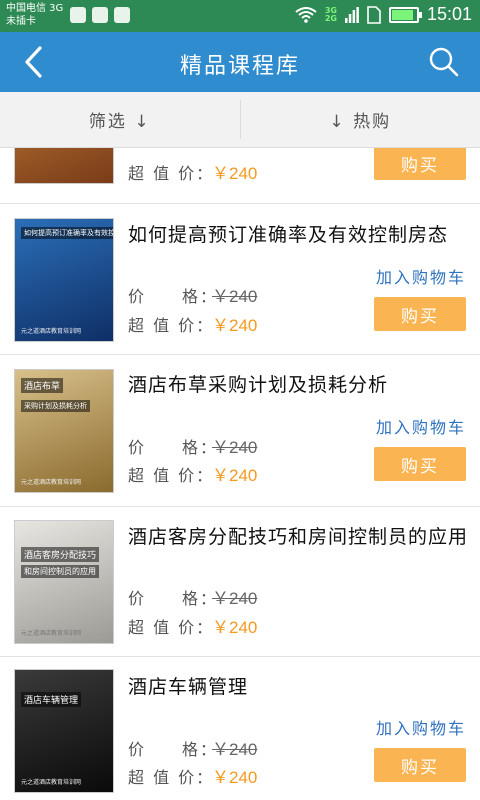 This screenshot has width=480, height=800. Describe the element at coordinates (60, 571) in the screenshot. I see `thumbnail-sublabel: 和房间控制员的应用` at that location.